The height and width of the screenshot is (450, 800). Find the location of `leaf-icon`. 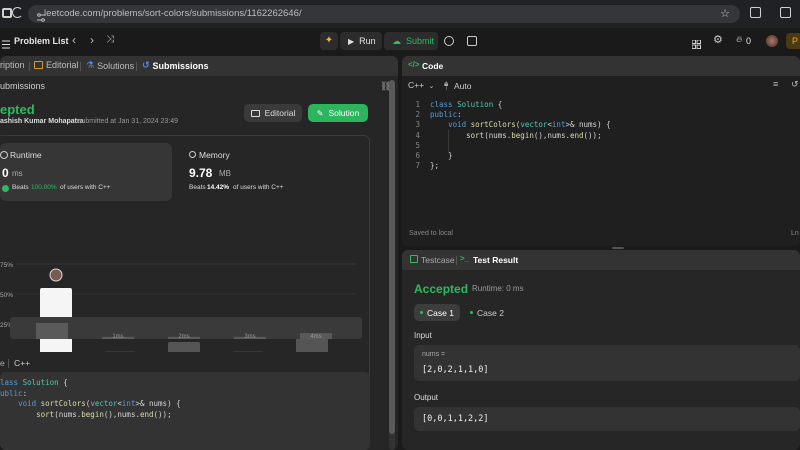

leaf-icon is located at coordinates (5, 188).